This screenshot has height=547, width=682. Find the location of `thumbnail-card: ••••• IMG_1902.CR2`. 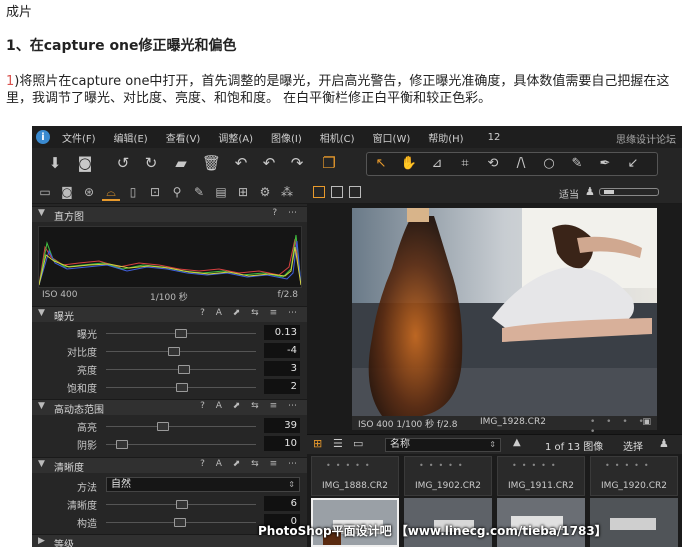

thumbnail-card: ••••• IMG_1902.CR2 is located at coordinates (448, 476).